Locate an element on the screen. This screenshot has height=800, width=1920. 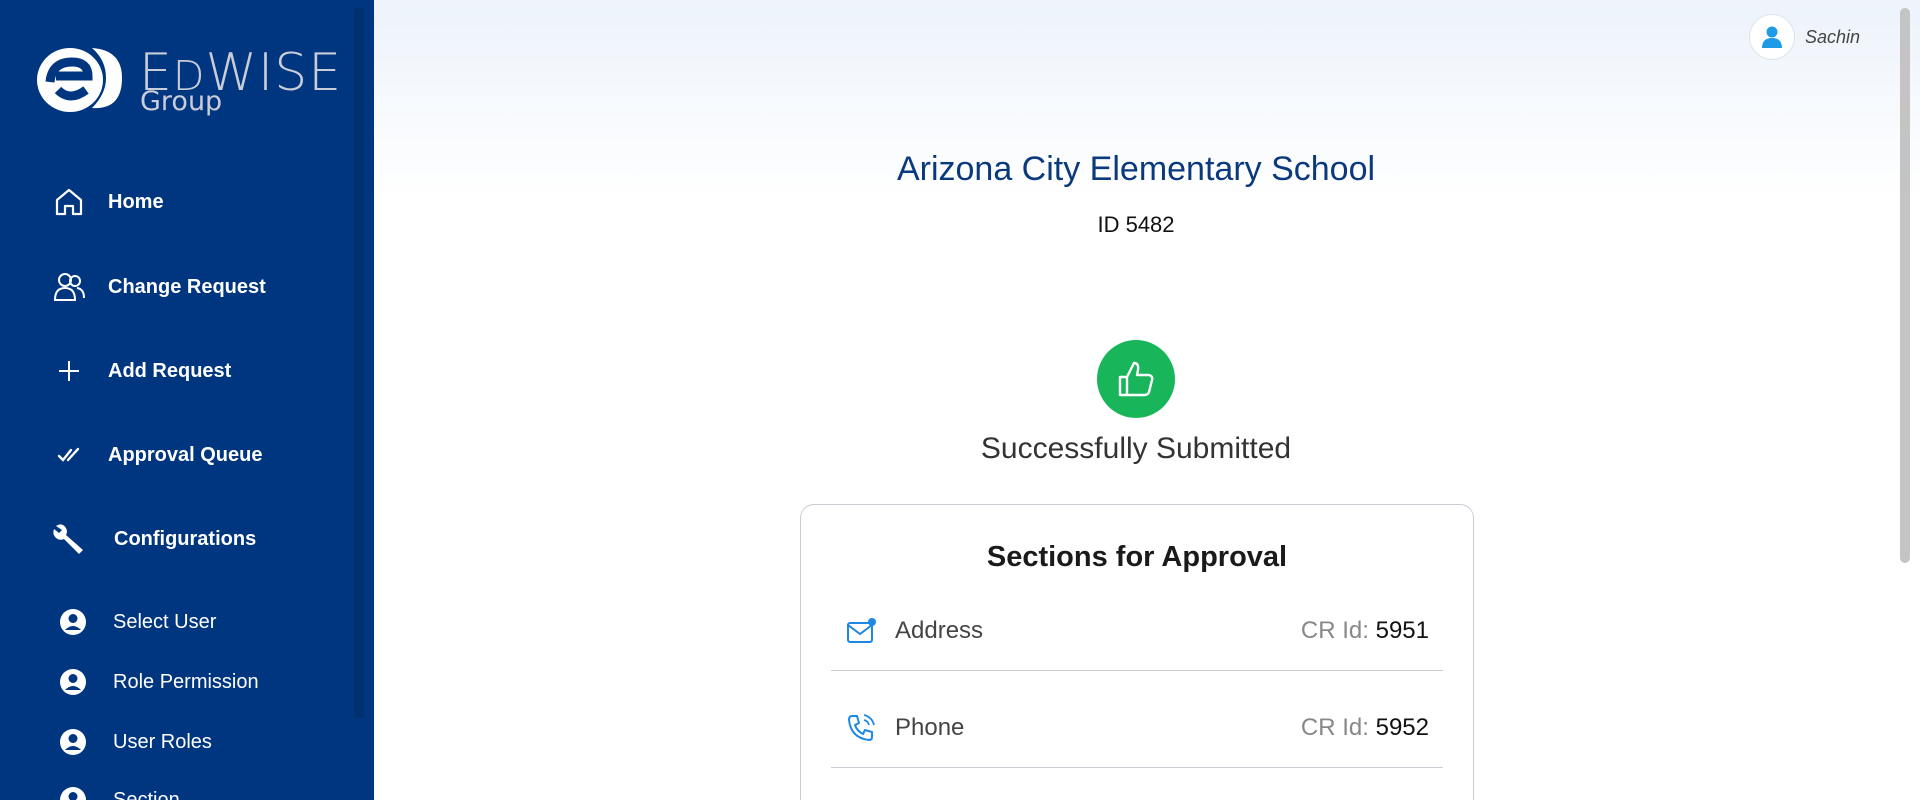
sidebar-item-home: Home is located at coordinates (107, 202).